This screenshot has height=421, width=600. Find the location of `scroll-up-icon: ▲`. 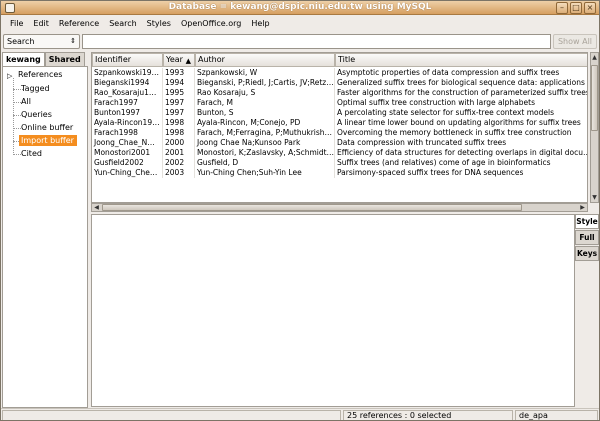

scroll-up-icon: ▲ is located at coordinates (594, 57).